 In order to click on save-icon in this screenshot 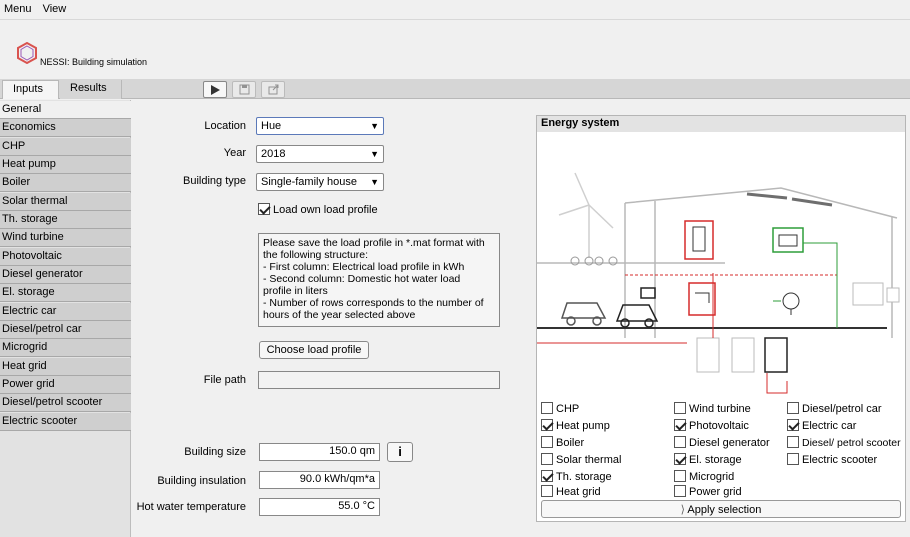, I will do `click(244, 89)`.